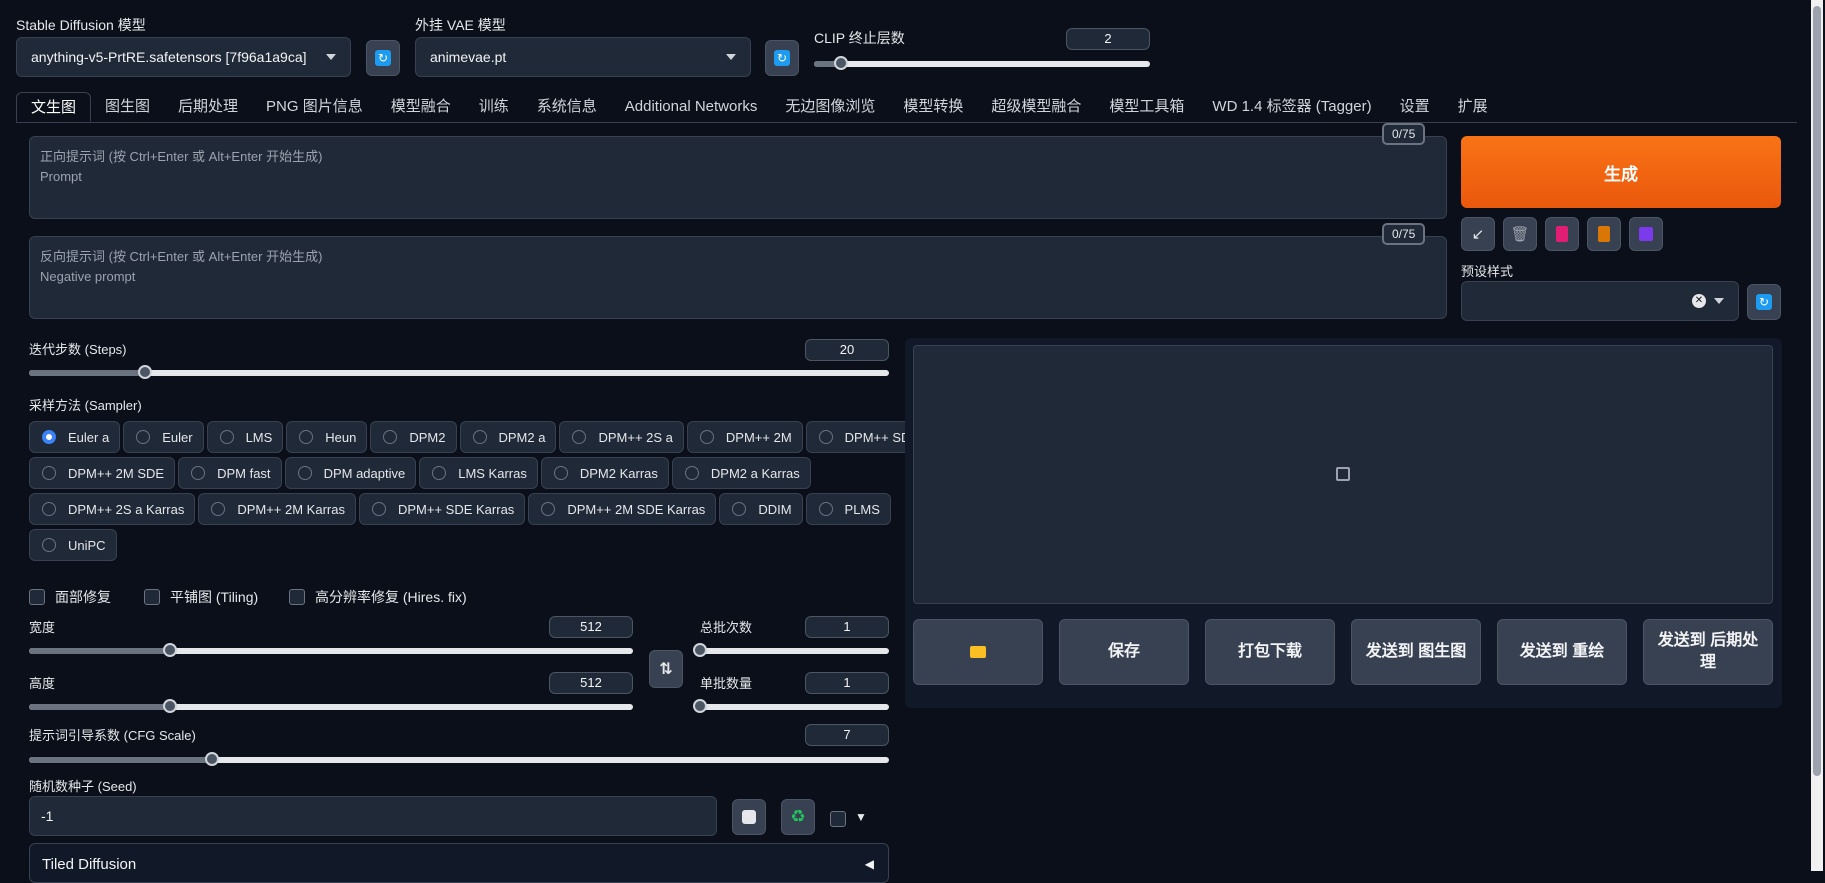 The image size is (1825, 883). What do you see at coordinates (1415, 107) in the screenshot?
I see `tab-13: 设置` at bounding box center [1415, 107].